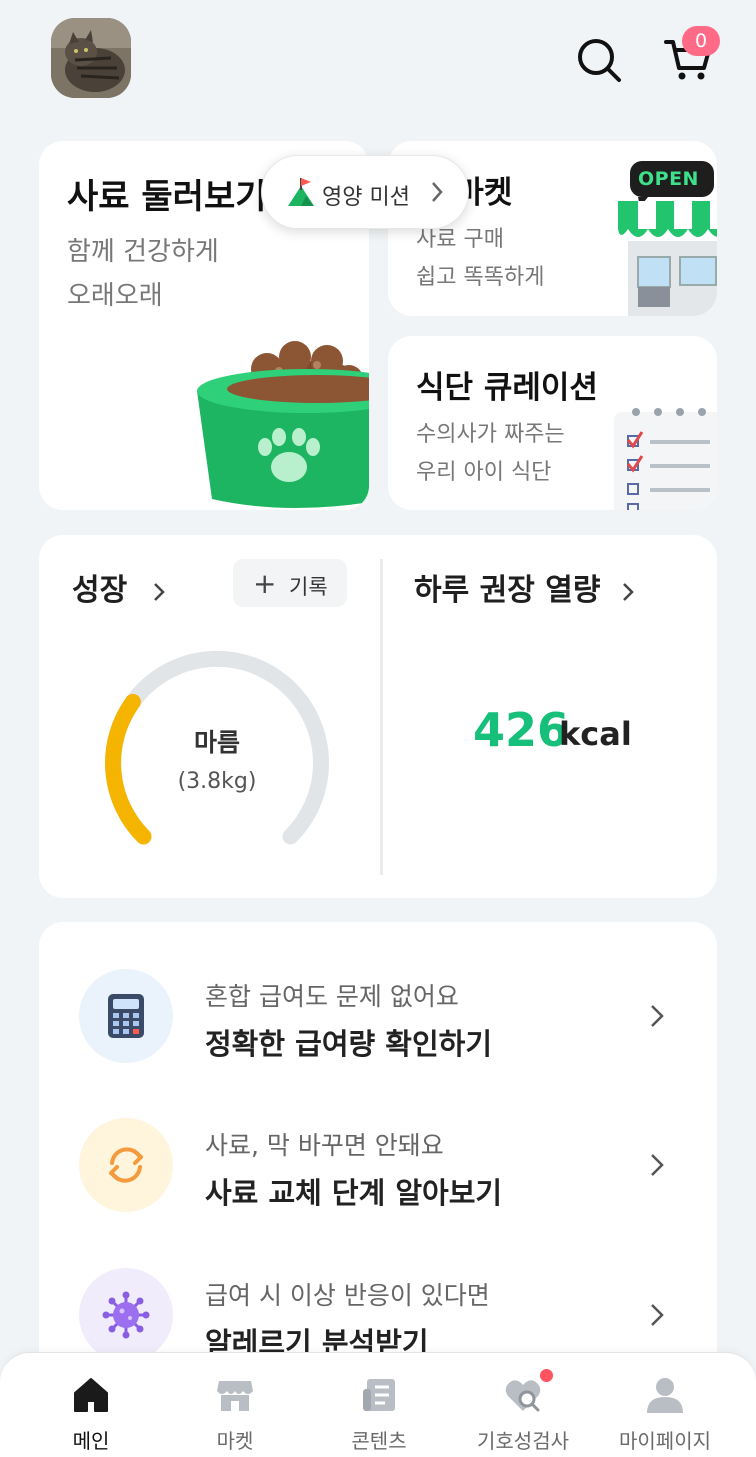 The image size is (756, 1457). Describe the element at coordinates (91, 1395) in the screenshot. I see `home-icon` at that location.